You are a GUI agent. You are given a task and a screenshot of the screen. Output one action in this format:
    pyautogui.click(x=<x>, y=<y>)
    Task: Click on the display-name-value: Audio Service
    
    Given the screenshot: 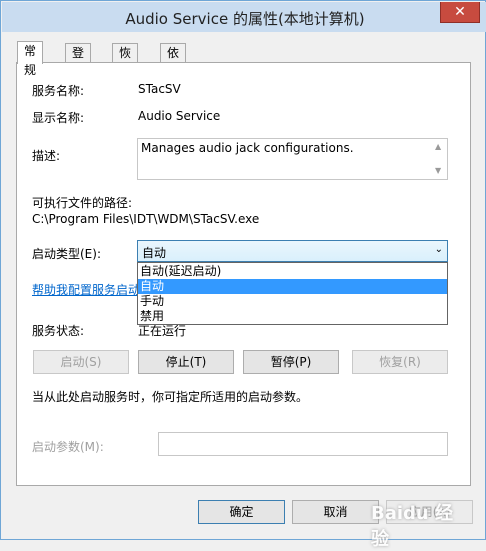 What is the action you would take?
    pyautogui.click(x=179, y=116)
    